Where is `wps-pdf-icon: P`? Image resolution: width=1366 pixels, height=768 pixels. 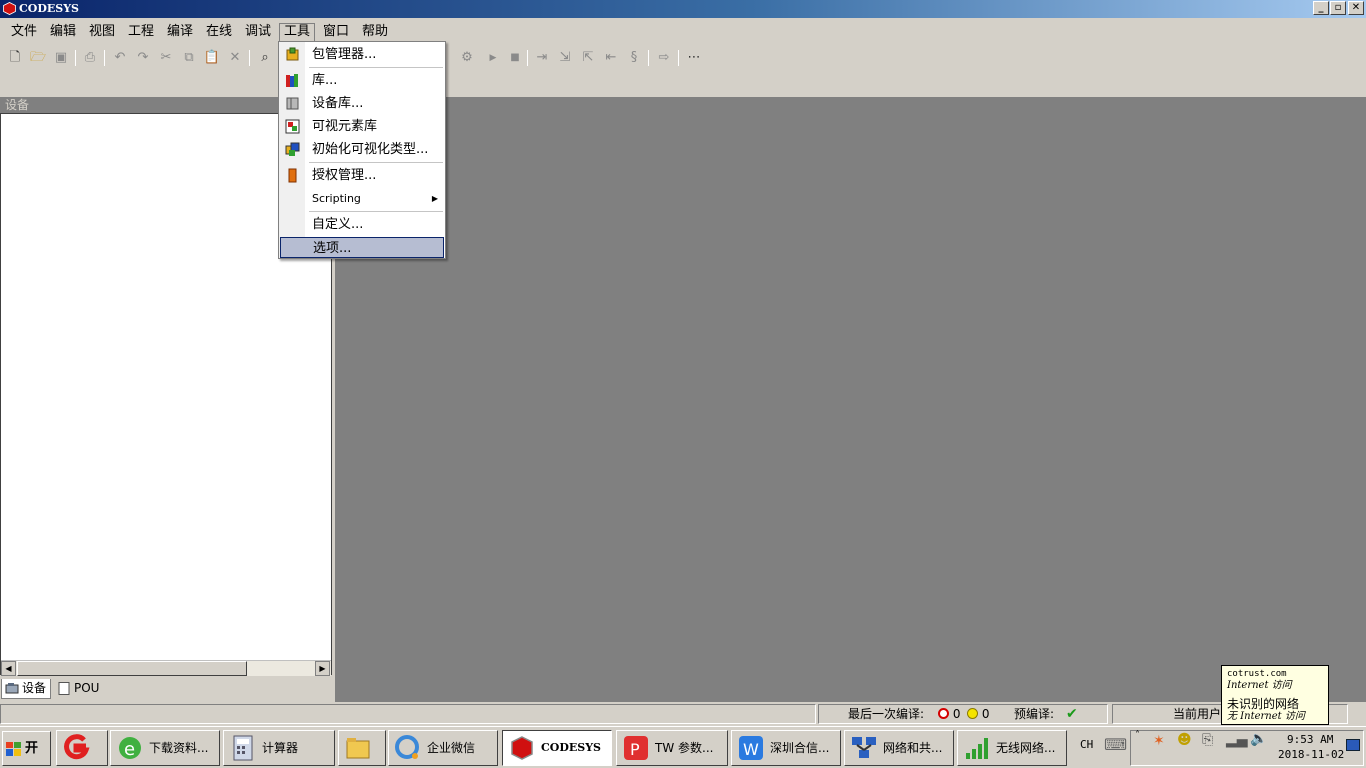 wps-pdf-icon: P is located at coordinates (636, 748).